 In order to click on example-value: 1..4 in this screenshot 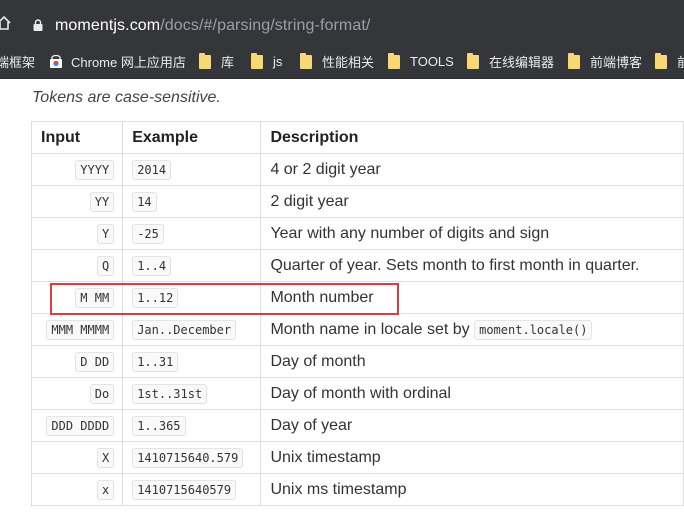, I will do `click(152, 265)`.